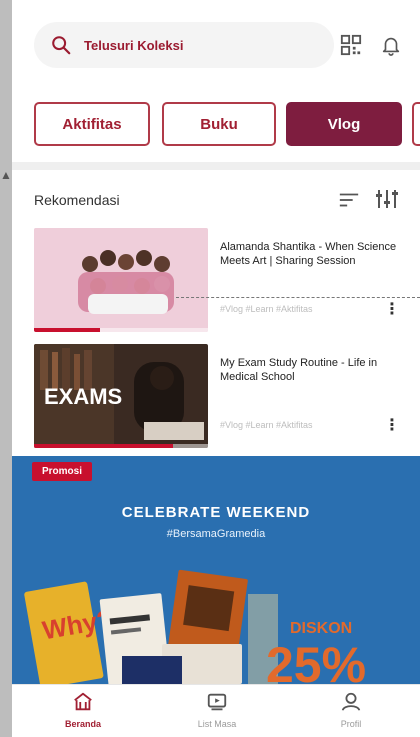 The height and width of the screenshot is (737, 420). I want to click on tab-vlog: Vlog, so click(344, 124).